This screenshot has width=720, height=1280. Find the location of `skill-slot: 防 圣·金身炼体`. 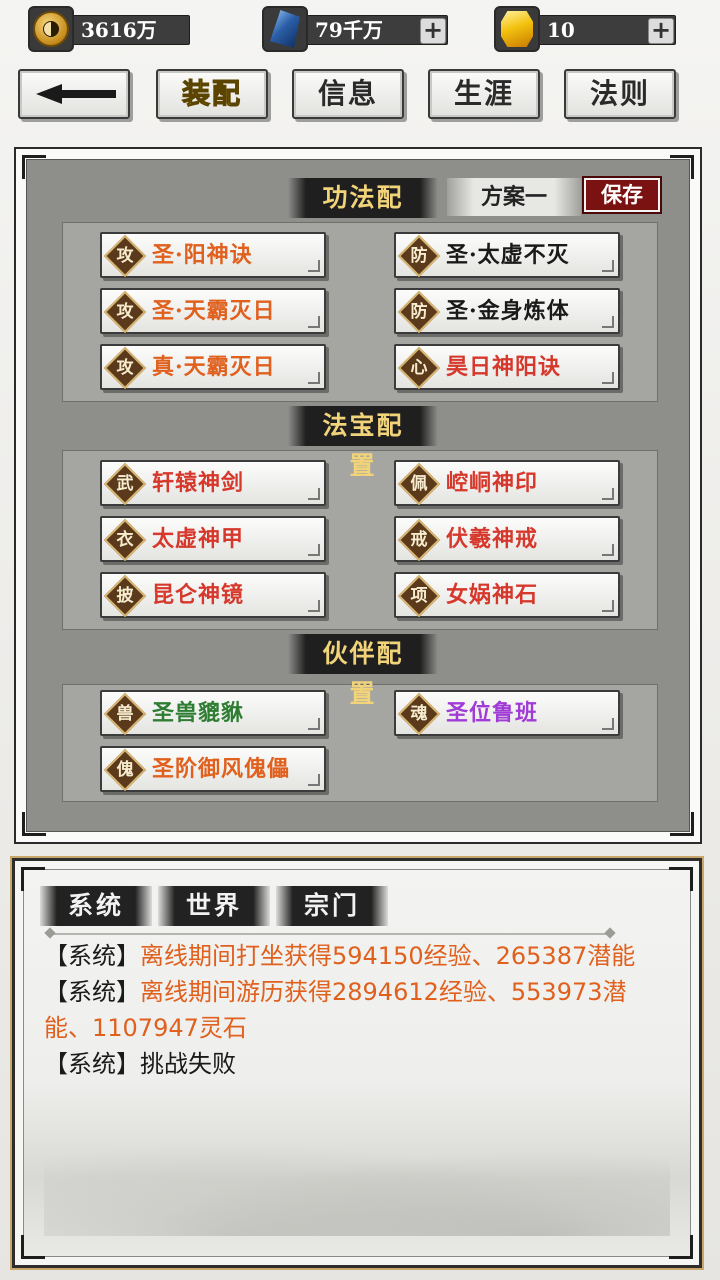

skill-slot: 防 圣·金身炼体 is located at coordinates (507, 311).